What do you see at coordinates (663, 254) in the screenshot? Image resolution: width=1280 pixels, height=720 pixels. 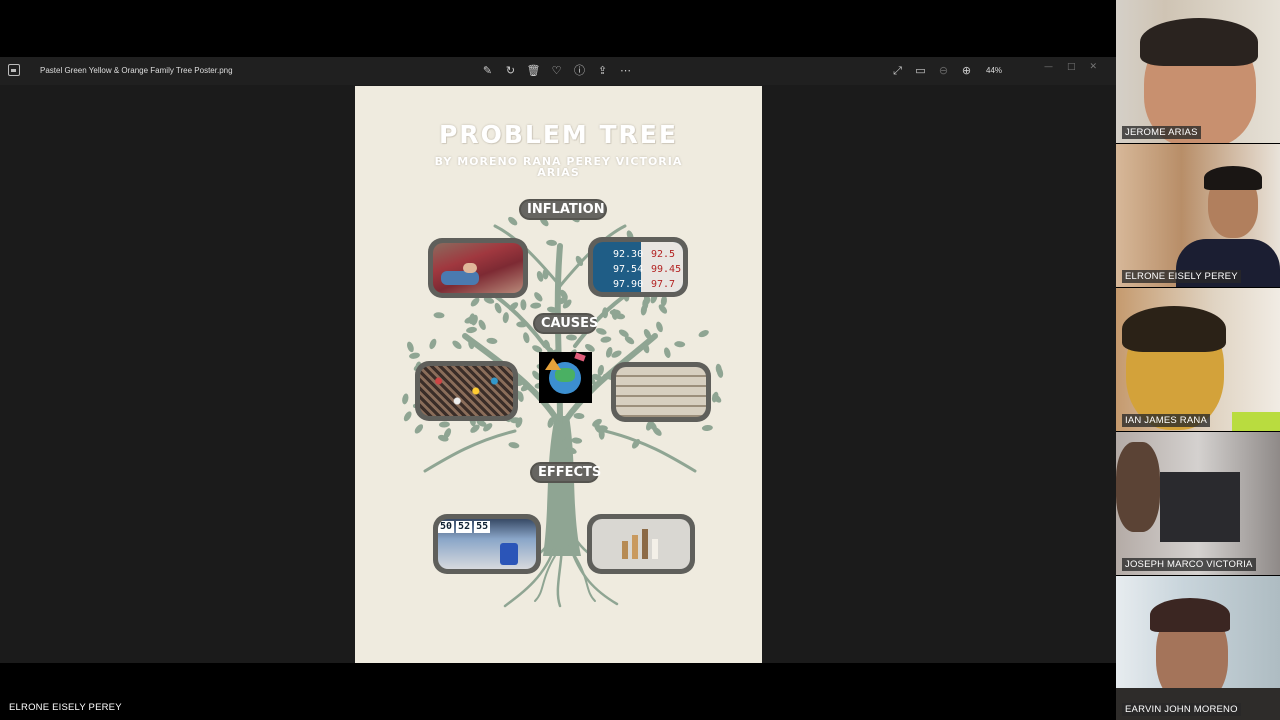 I see `price-right-1: 92.5` at bounding box center [663, 254].